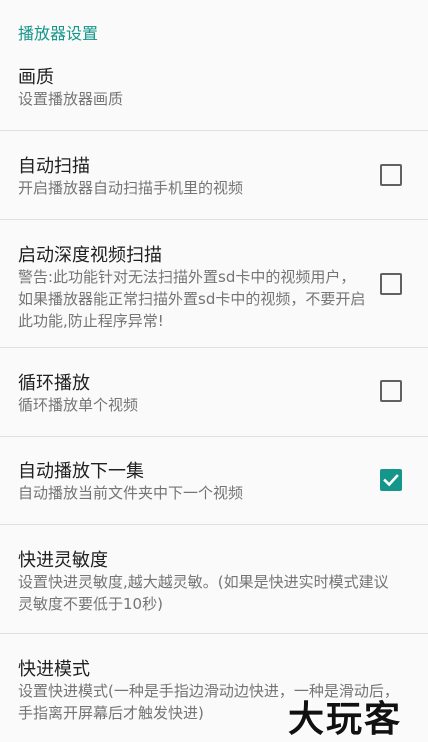 The image size is (428, 742). I want to click on pref-loop-play-title: 循环播放, so click(54, 383).